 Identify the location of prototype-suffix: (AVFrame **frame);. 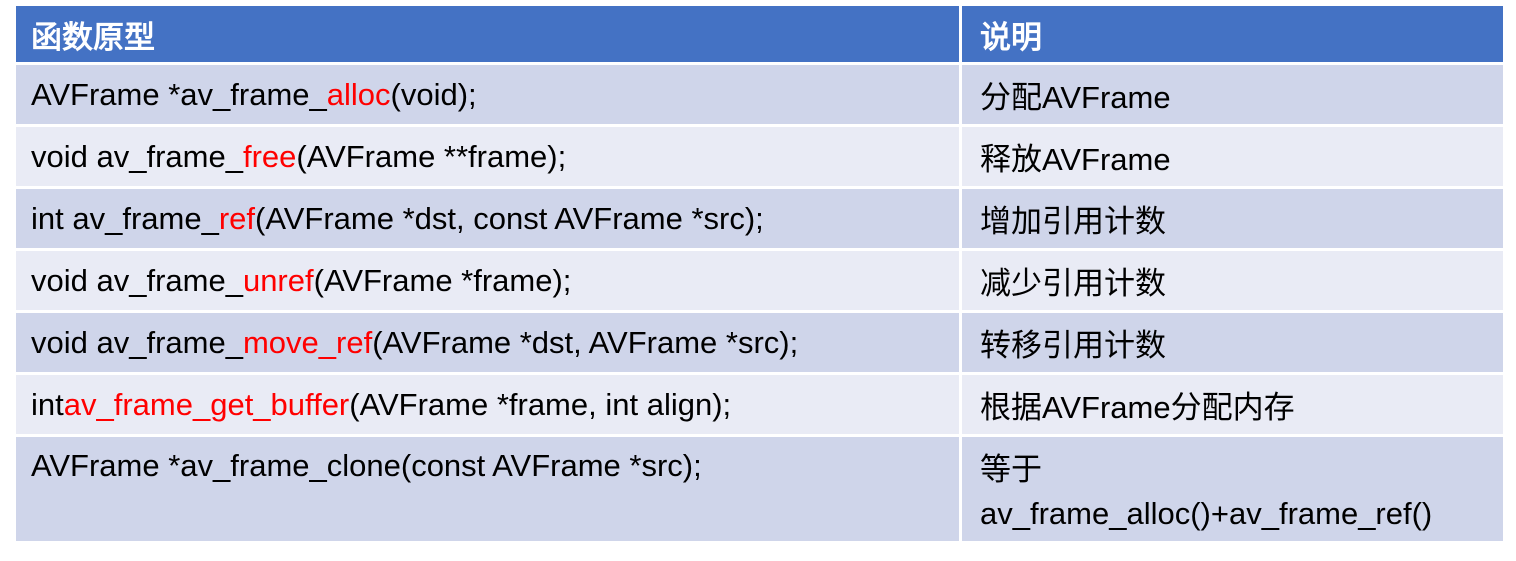
(431, 156).